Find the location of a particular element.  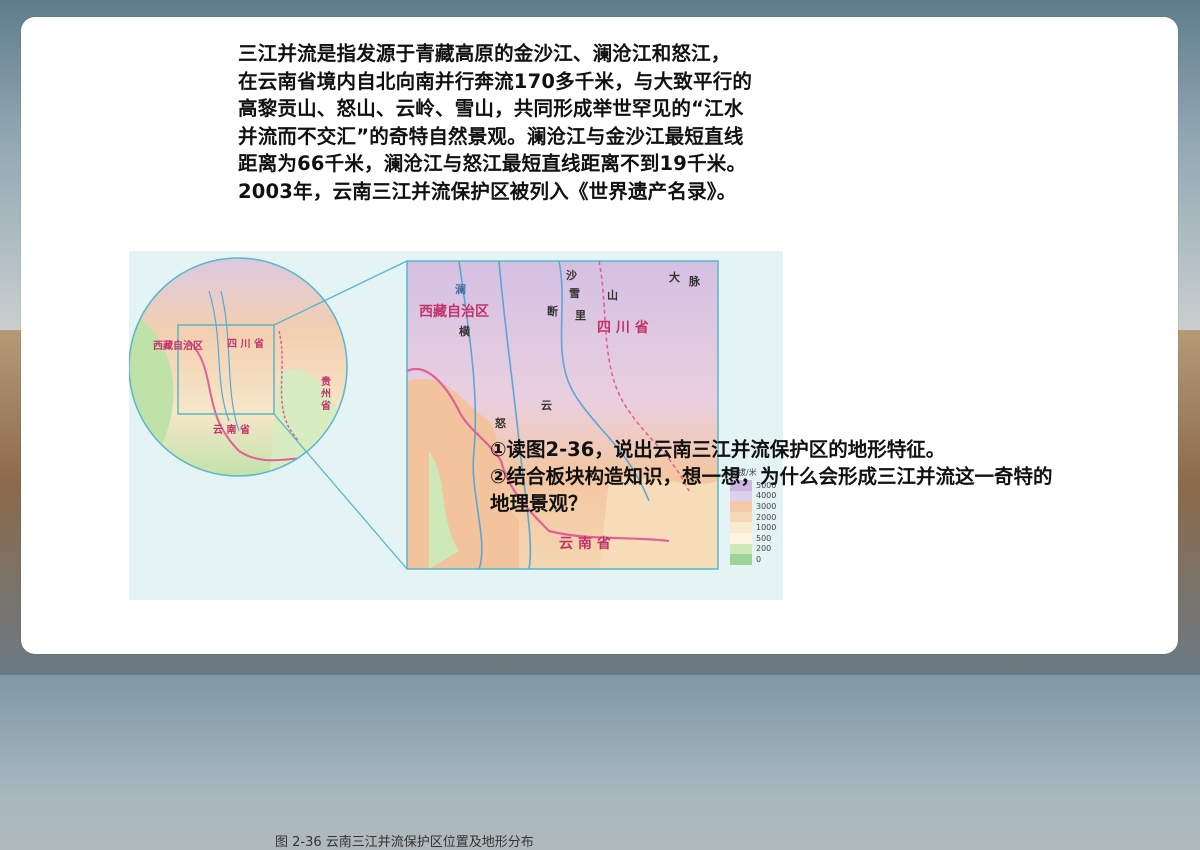

label-yunnan-small: 云 南 省 is located at coordinates (231, 430).